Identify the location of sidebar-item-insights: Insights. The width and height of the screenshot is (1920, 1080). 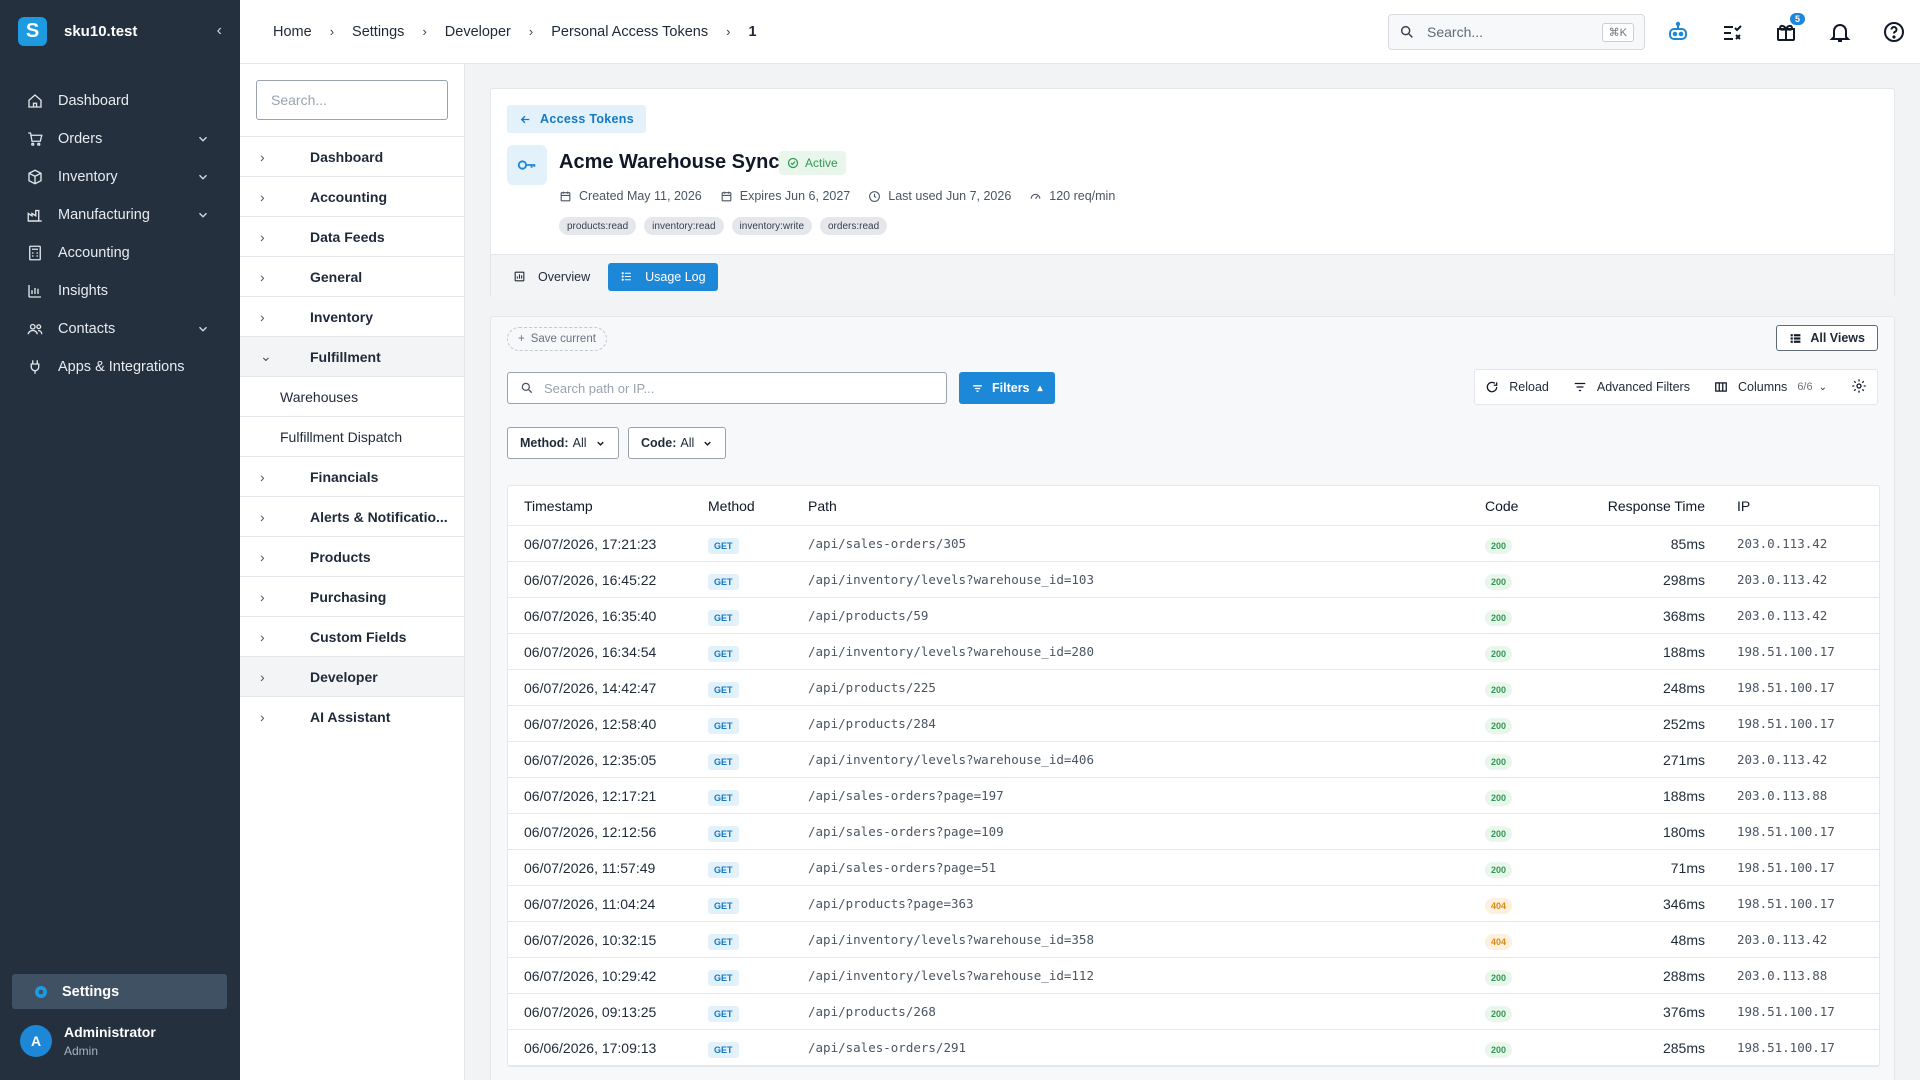
(120, 291).